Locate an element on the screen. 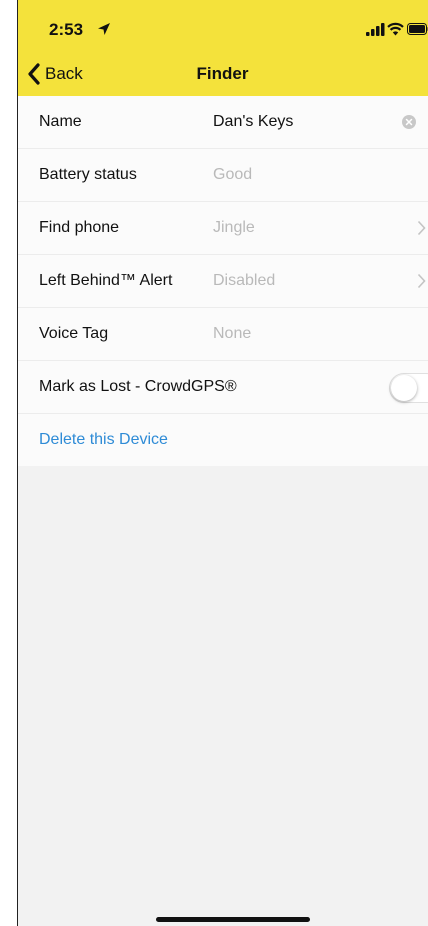 The image size is (428, 926). voice-tag-value: None is located at coordinates (232, 333).